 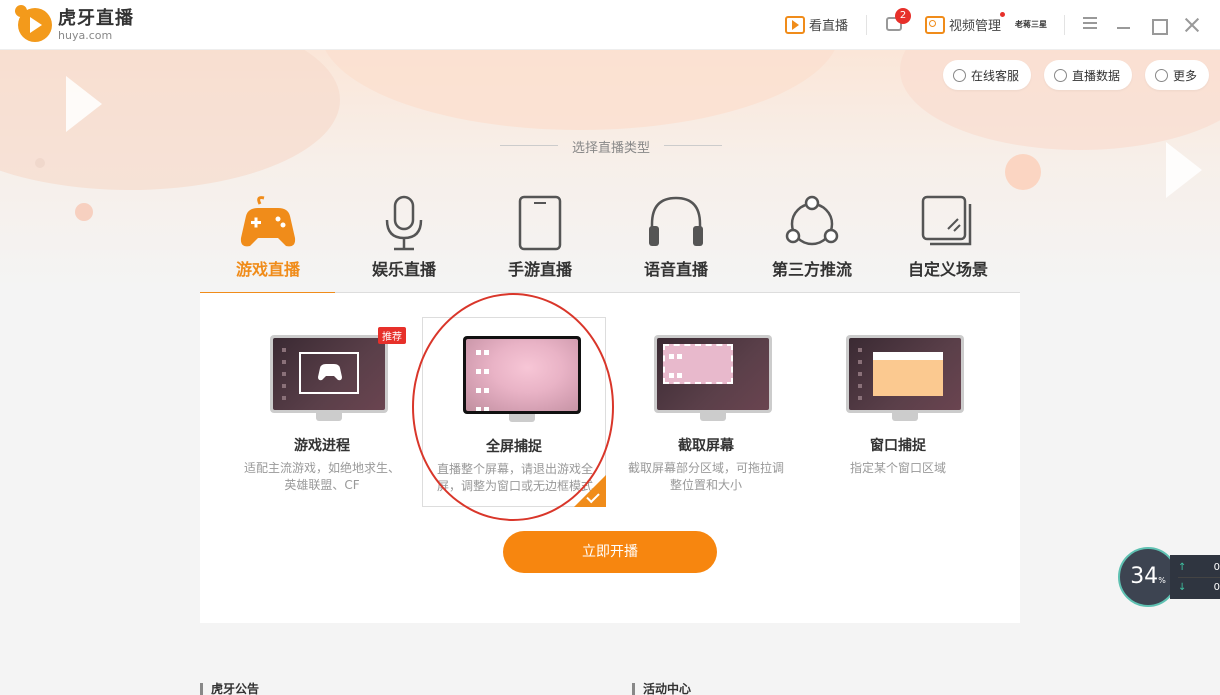 I want to click on headphones-icon, so click(x=676, y=221).